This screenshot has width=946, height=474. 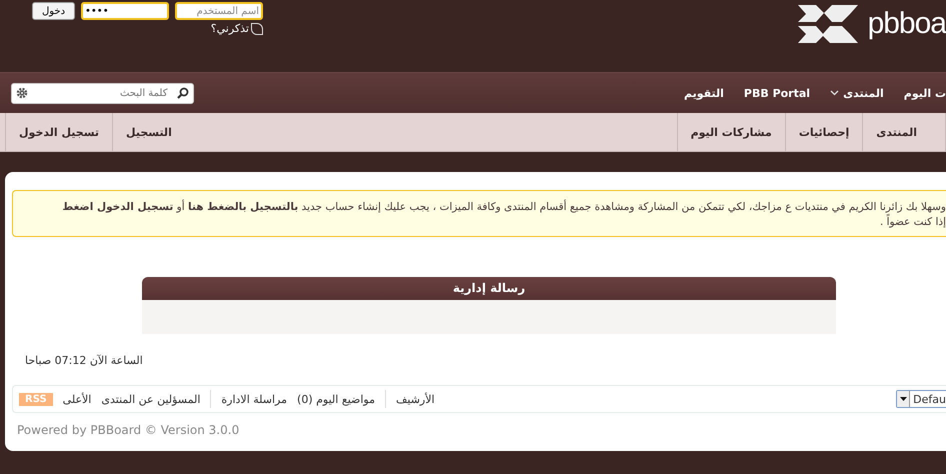 What do you see at coordinates (903, 399) in the screenshot?
I see `caret-icon` at bounding box center [903, 399].